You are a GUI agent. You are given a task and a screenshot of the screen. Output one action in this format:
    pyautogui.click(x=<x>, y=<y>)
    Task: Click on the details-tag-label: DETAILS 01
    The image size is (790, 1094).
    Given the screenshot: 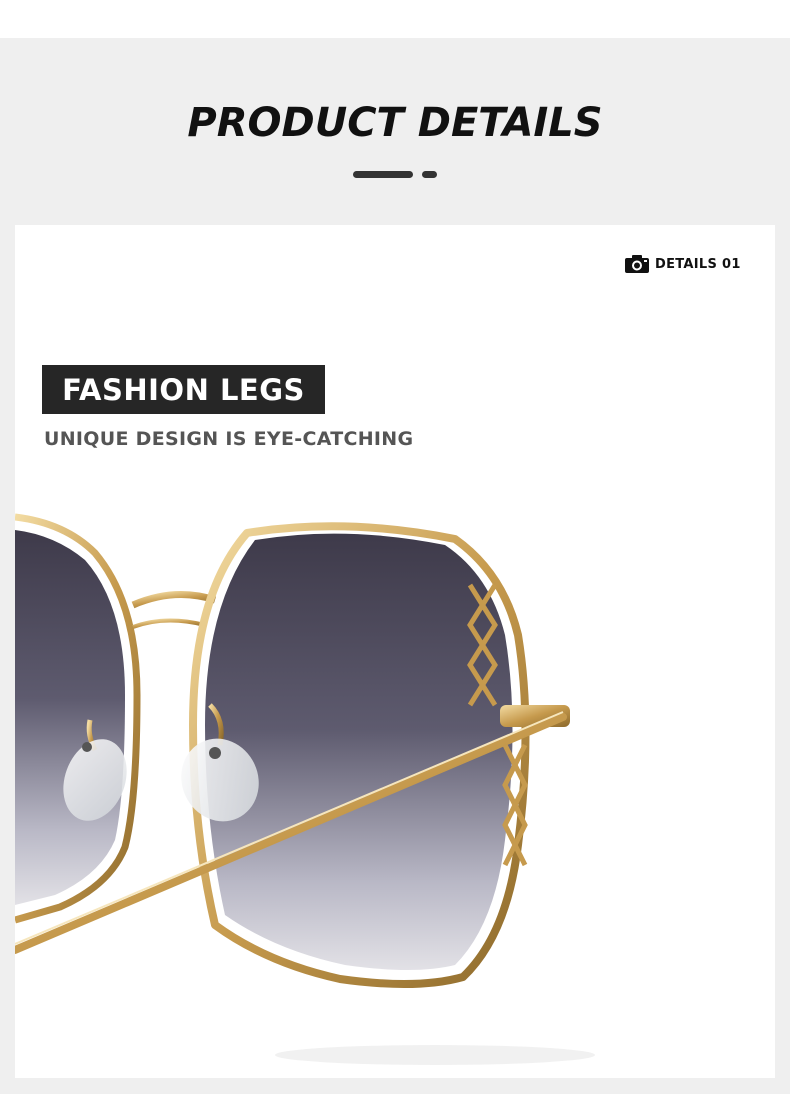 What is the action you would take?
    pyautogui.click(x=698, y=264)
    